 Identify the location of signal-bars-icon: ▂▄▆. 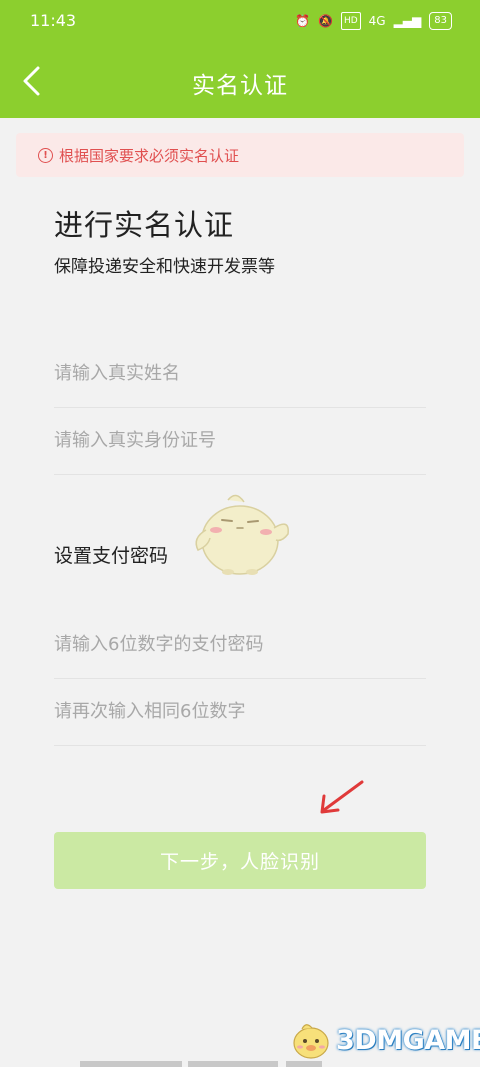
(407, 21).